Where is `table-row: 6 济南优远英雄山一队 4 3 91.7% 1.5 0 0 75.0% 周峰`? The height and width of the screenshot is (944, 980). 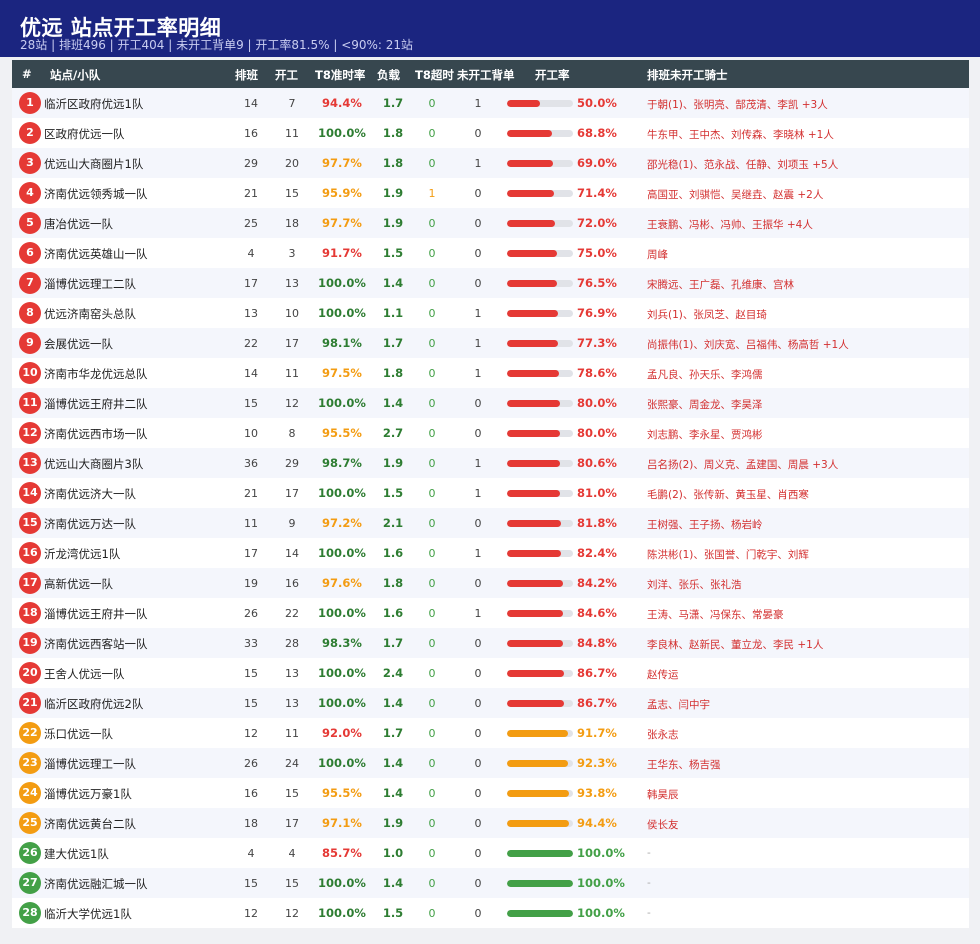
table-row: 6 济南优远英雄山一队 4 3 91.7% 1.5 0 0 75.0% 周峰 is located at coordinates (490, 253).